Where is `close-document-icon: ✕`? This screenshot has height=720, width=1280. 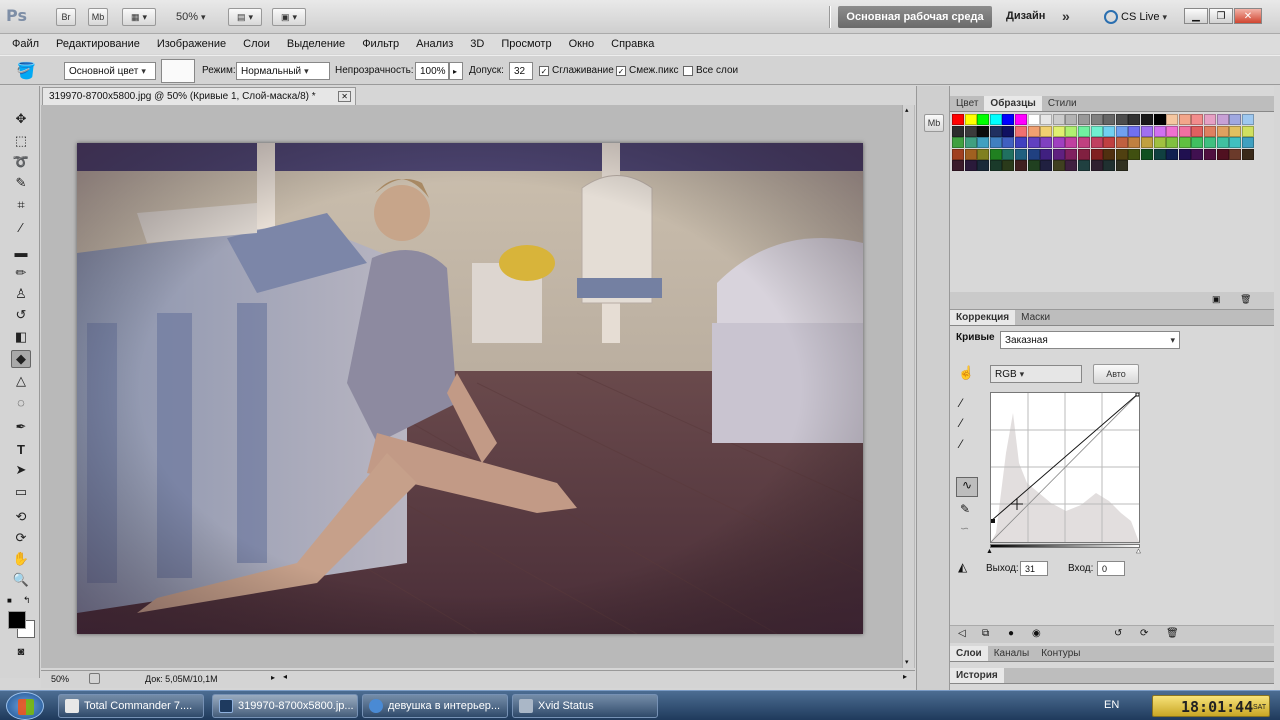
close-document-icon: ✕ is located at coordinates (344, 96).